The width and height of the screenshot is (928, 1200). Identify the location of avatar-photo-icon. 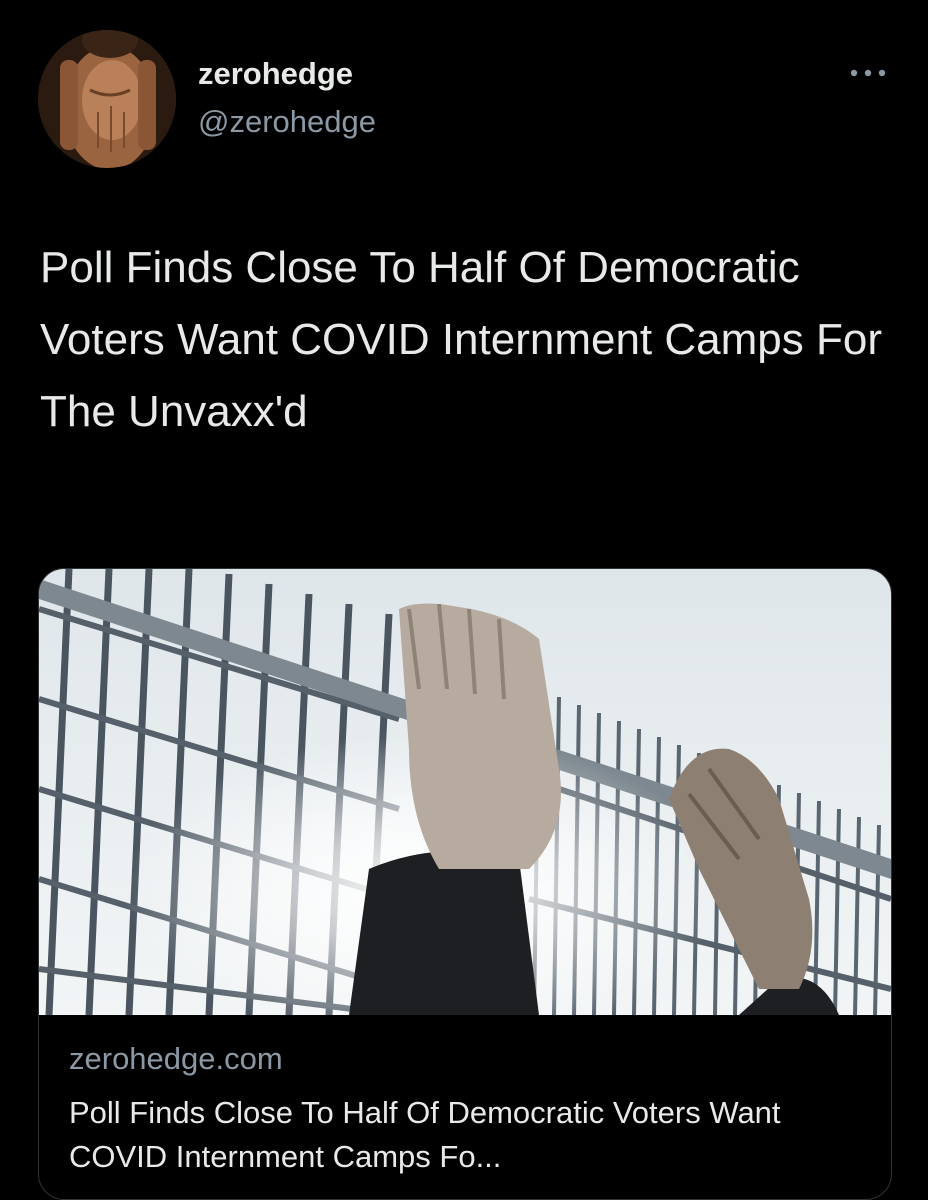
(107, 99).